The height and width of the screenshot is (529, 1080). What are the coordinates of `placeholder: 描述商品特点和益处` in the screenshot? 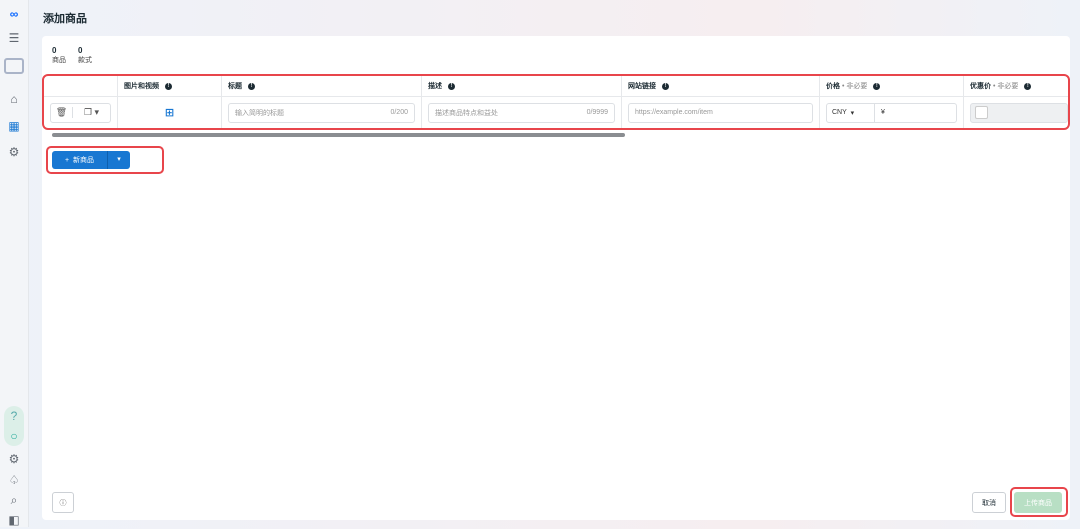 It's located at (466, 113).